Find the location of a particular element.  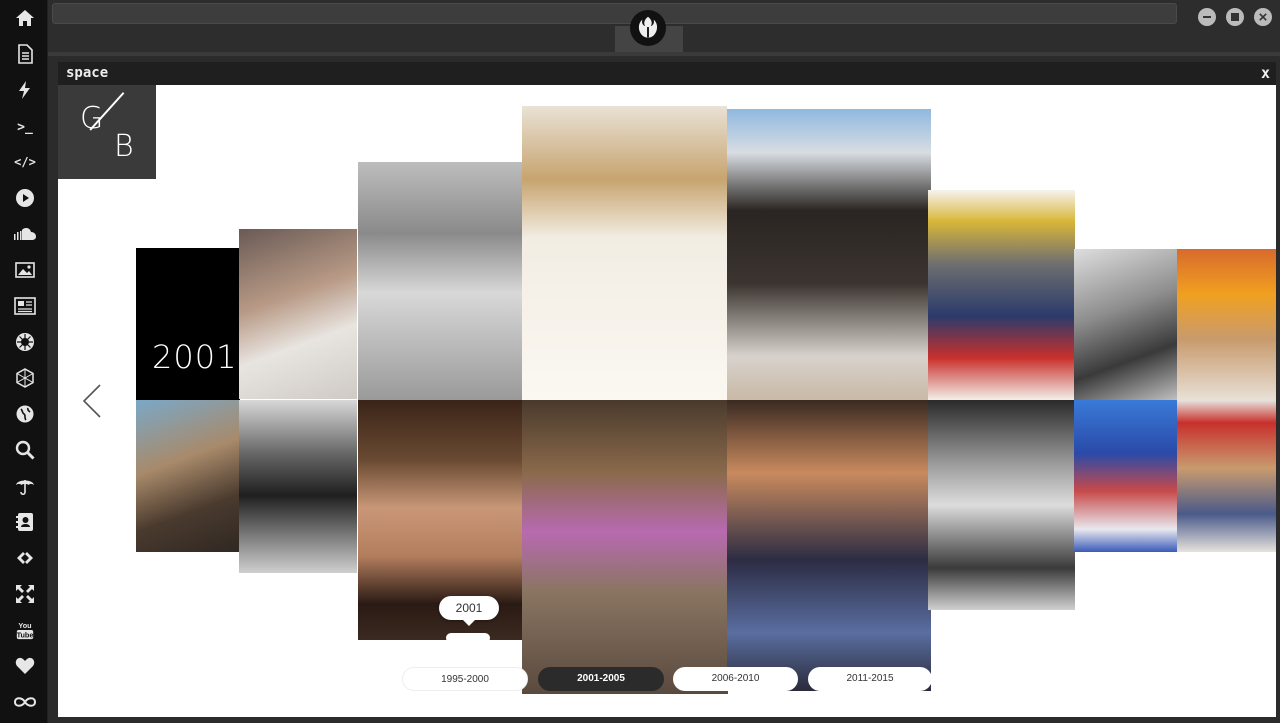

home-icon is located at coordinates (25, 18).